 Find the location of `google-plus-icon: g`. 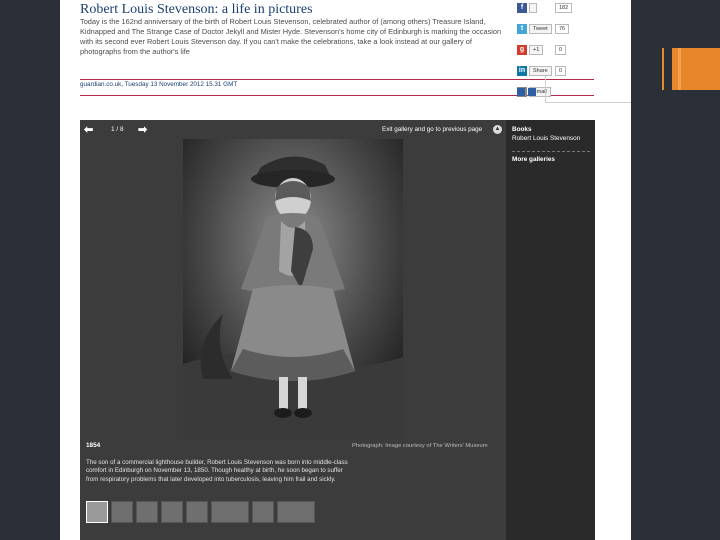

google-plus-icon: g is located at coordinates (522, 50).